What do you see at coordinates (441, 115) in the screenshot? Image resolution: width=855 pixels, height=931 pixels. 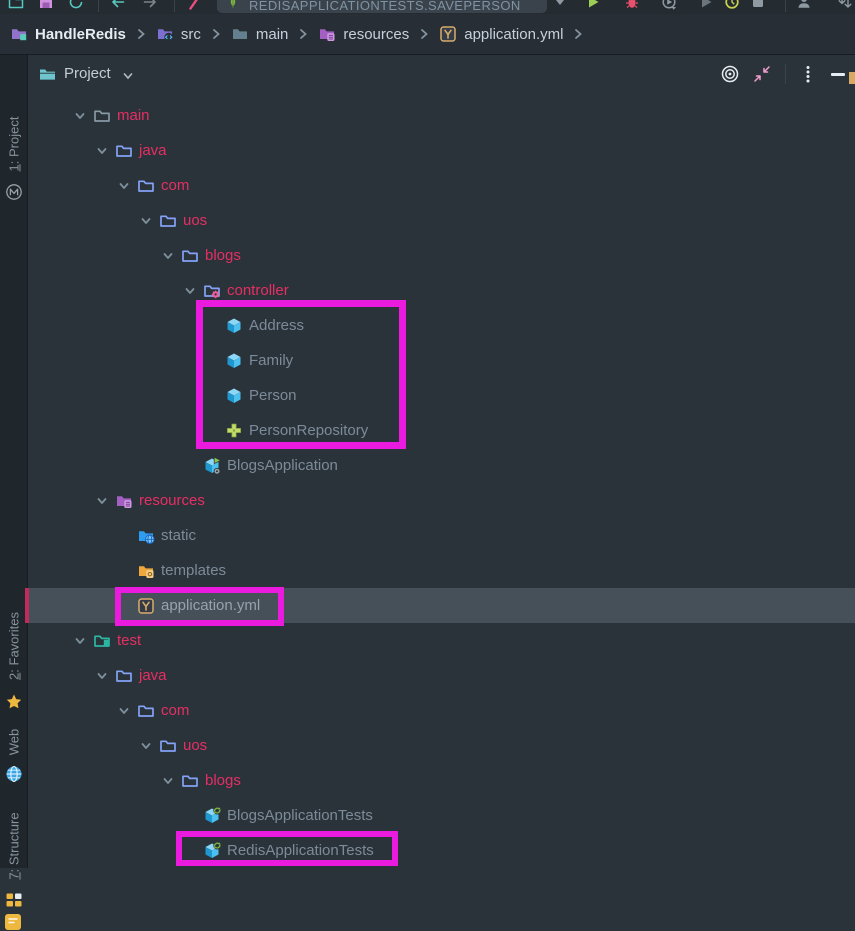 I see `tree-item-main: main` at bounding box center [441, 115].